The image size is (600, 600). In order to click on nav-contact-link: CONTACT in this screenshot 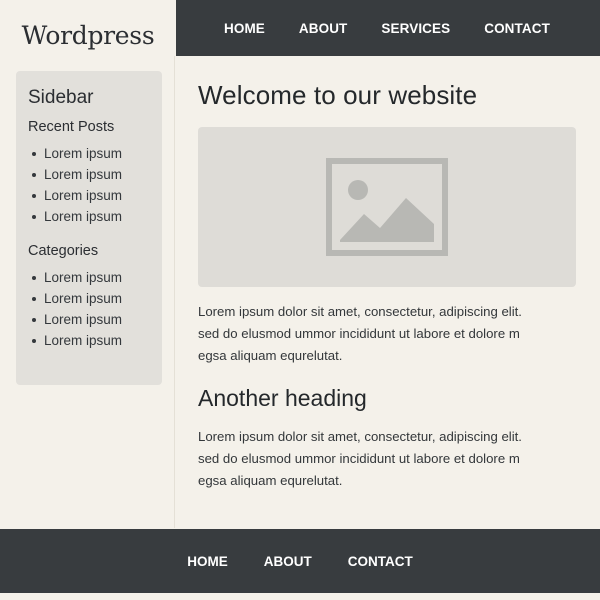, I will do `click(517, 28)`.